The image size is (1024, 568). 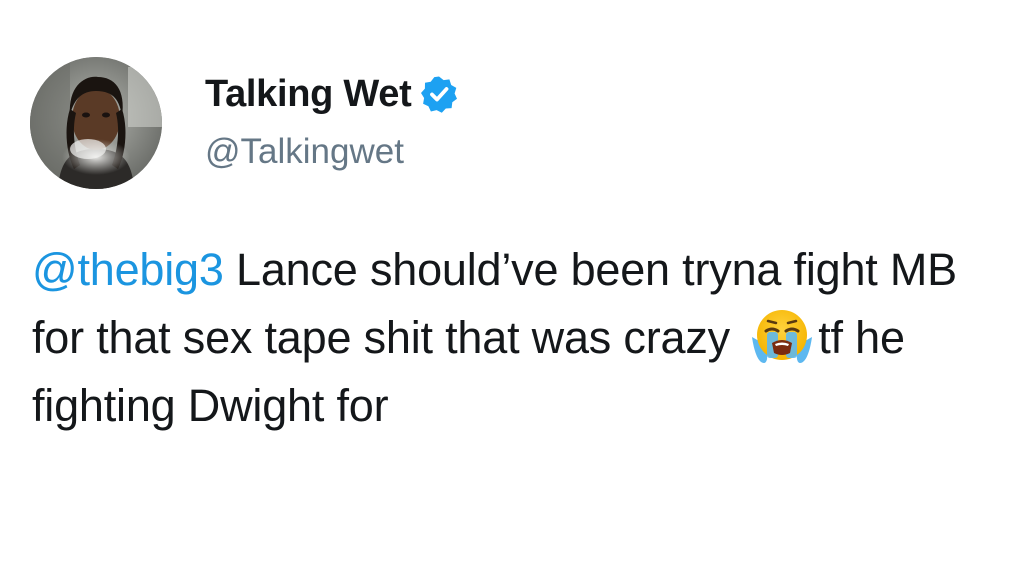 I want to click on user-avatar, so click(x=96, y=123).